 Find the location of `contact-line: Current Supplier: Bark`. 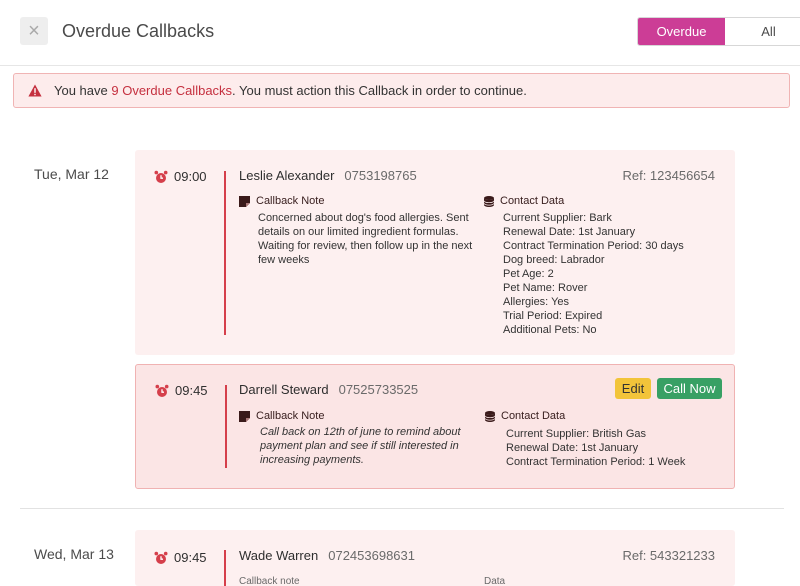

contact-line: Current Supplier: Bark is located at coordinates (557, 218).